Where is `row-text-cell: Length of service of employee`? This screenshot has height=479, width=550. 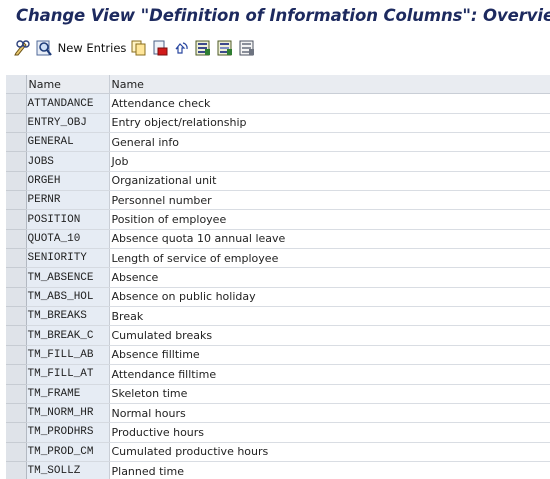
row-text-cell: Length of service of employee is located at coordinates (329, 258).